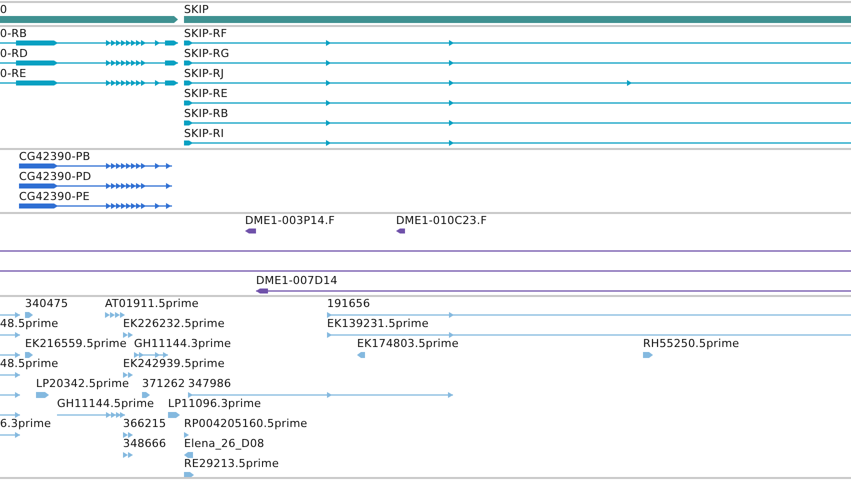  I want to click on feature-label: RE29213.5prime, so click(231, 463).